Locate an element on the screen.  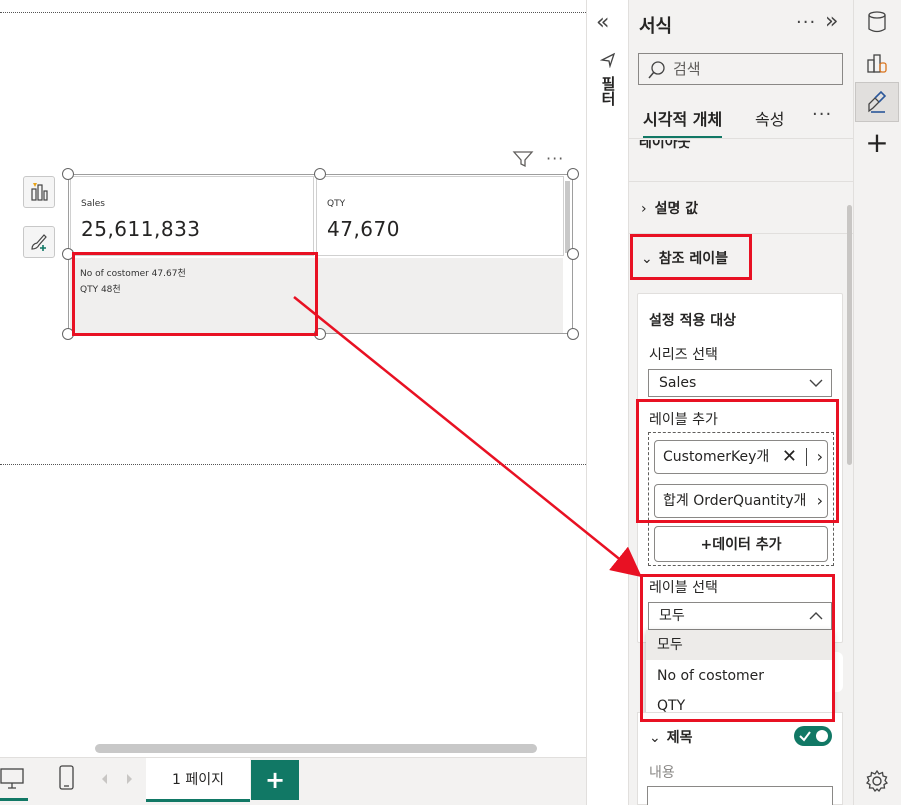
annotation-arrow is located at coordinates (467, 437).